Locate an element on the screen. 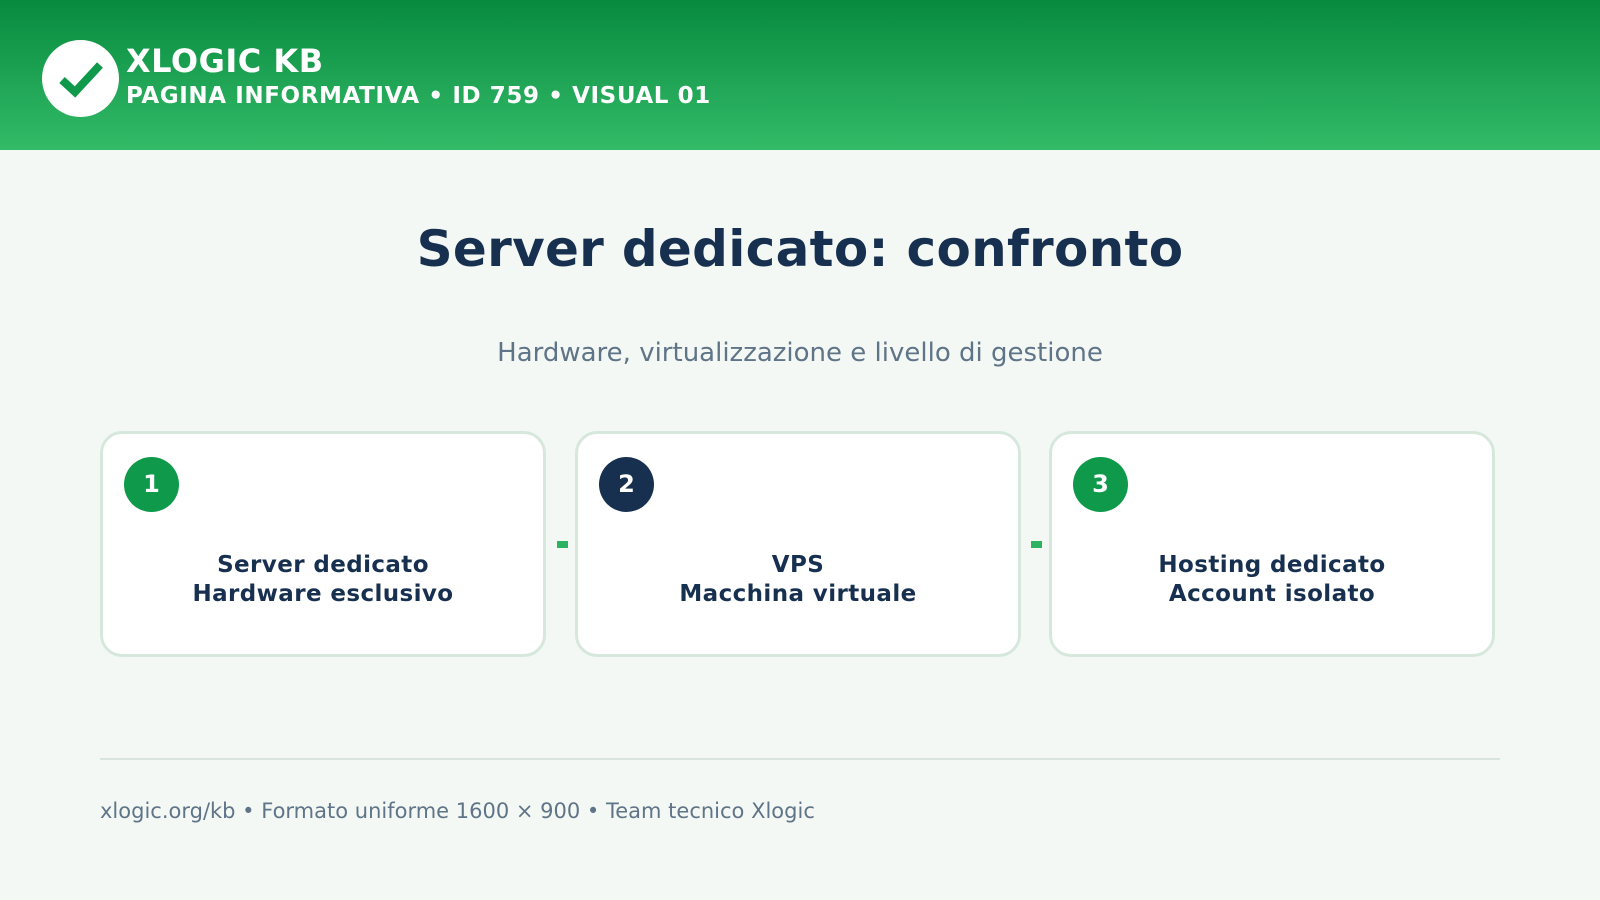 The width and height of the screenshot is (1600, 900). checkmark-icon is located at coordinates (80, 79).